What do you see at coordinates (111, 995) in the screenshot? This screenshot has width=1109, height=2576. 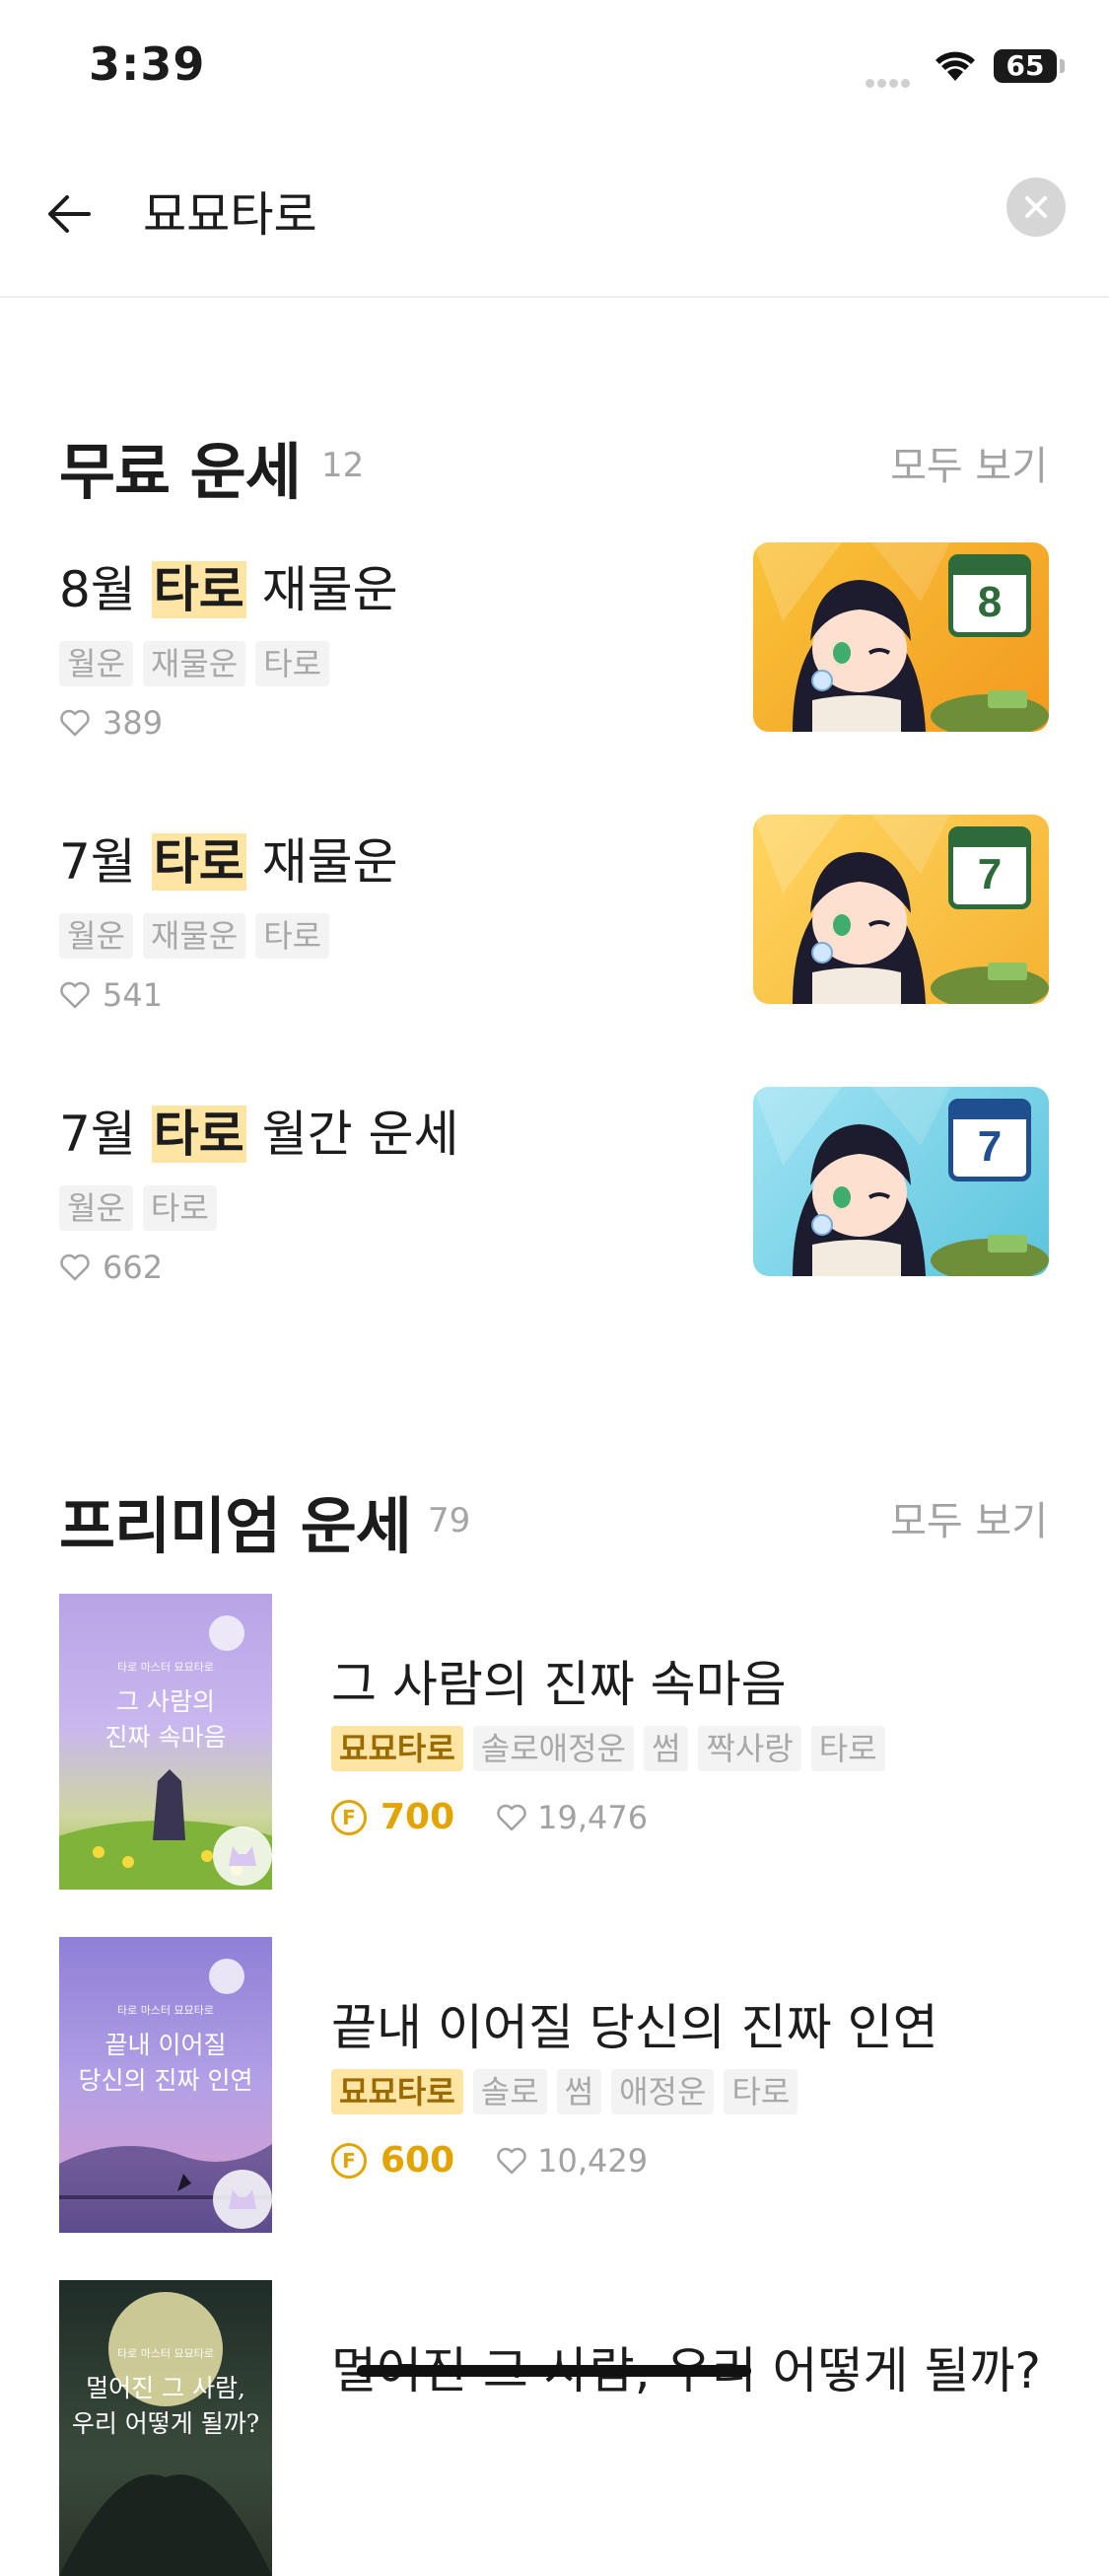 I see `like-count: 541` at bounding box center [111, 995].